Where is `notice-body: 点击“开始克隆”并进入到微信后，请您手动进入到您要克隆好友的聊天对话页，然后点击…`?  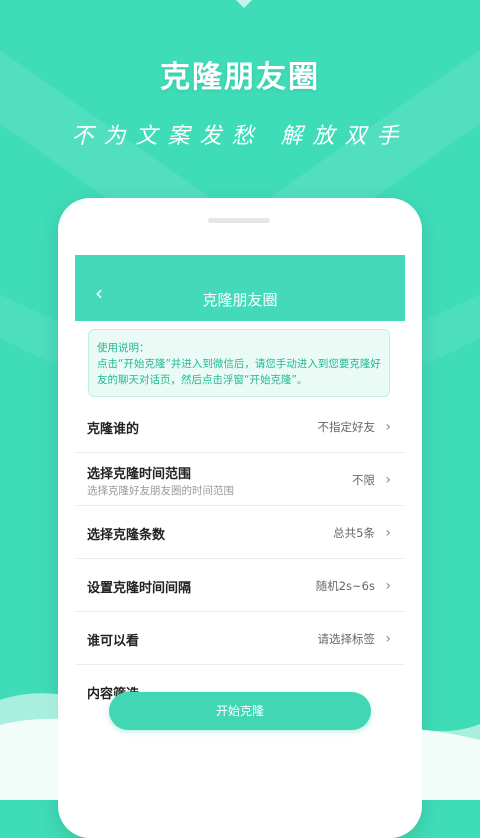
notice-body: 点击“开始克隆”并进入到微信后，请您手动进入到您要克隆好友的聊天对话页，然后点击… is located at coordinates (239, 372).